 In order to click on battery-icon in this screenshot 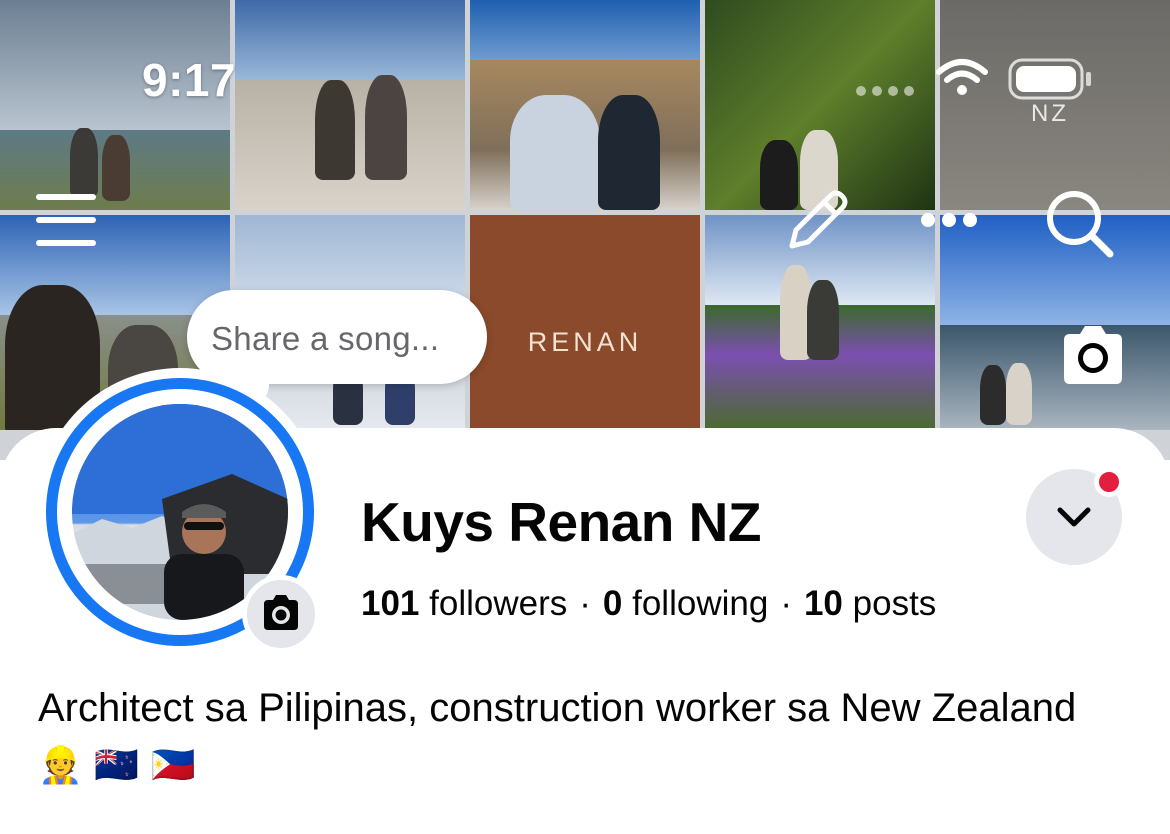, I will do `click(1051, 79)`.